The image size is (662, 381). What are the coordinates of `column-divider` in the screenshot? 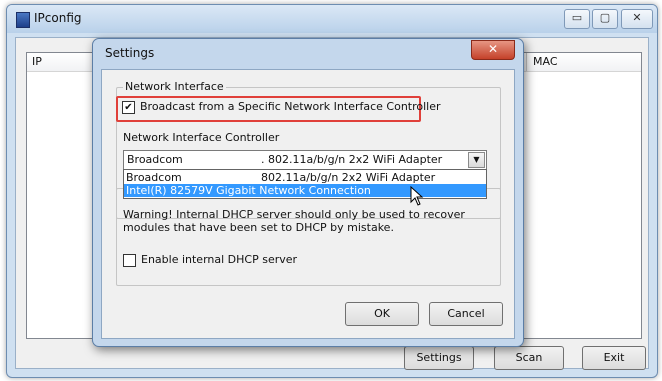 It's located at (526, 62).